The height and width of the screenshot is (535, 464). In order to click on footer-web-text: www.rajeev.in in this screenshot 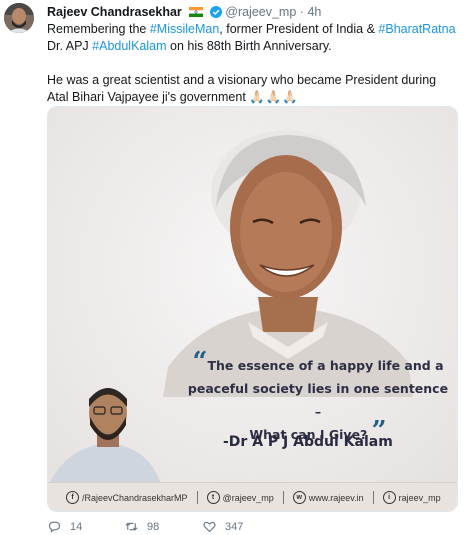, I will do `click(336, 497)`.